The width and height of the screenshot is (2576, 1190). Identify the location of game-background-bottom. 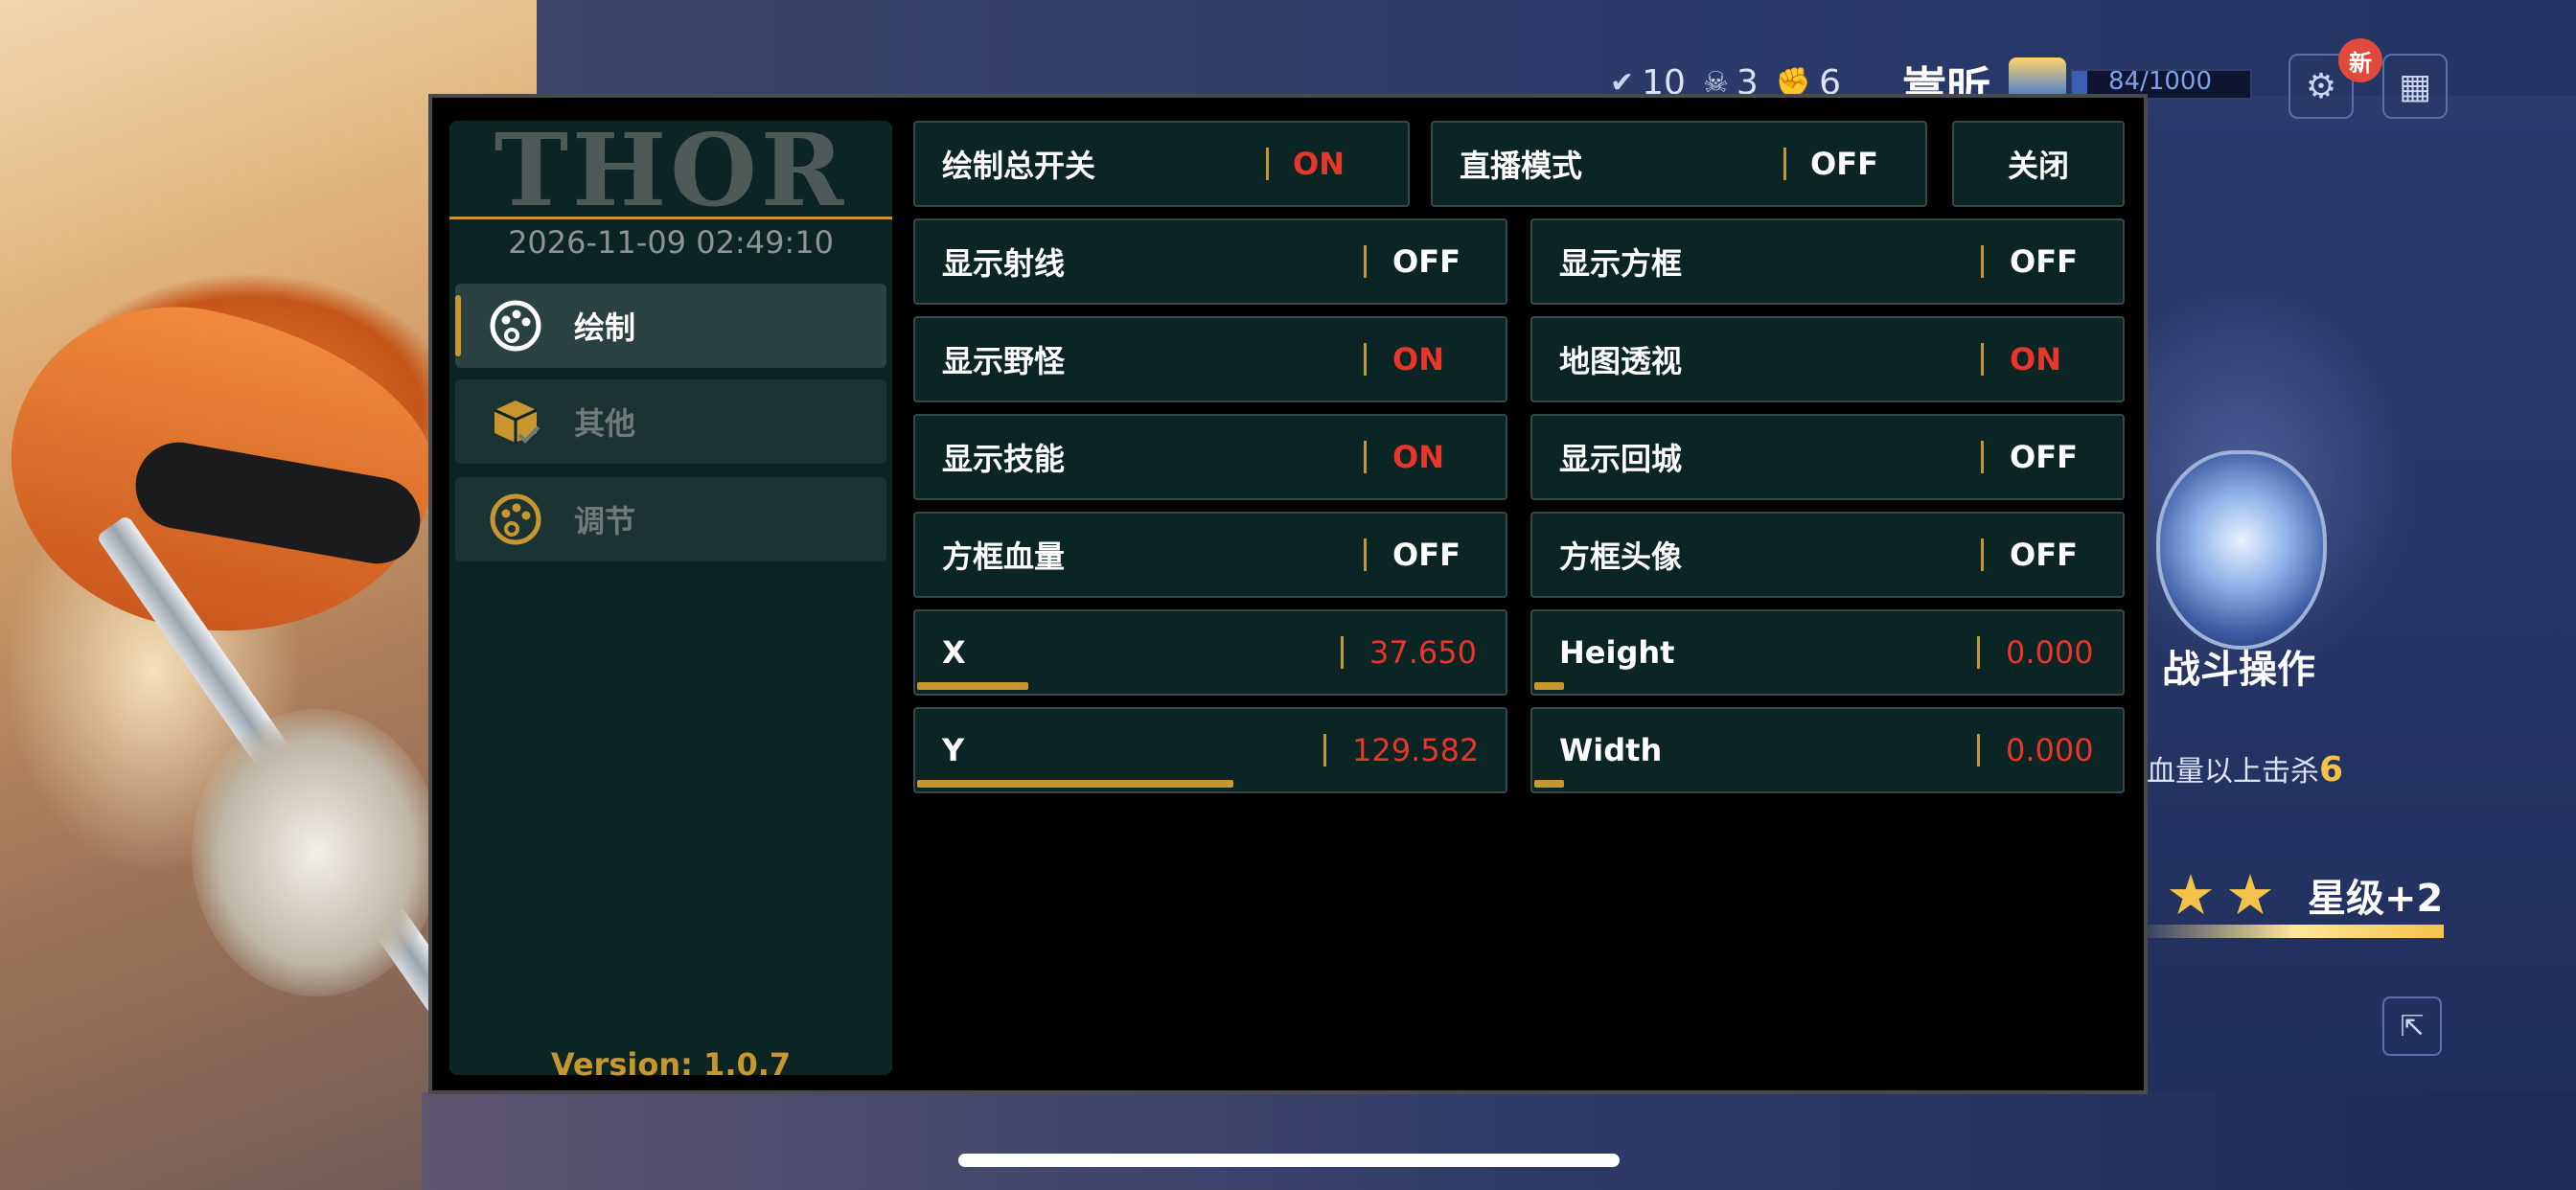
(1499, 1141).